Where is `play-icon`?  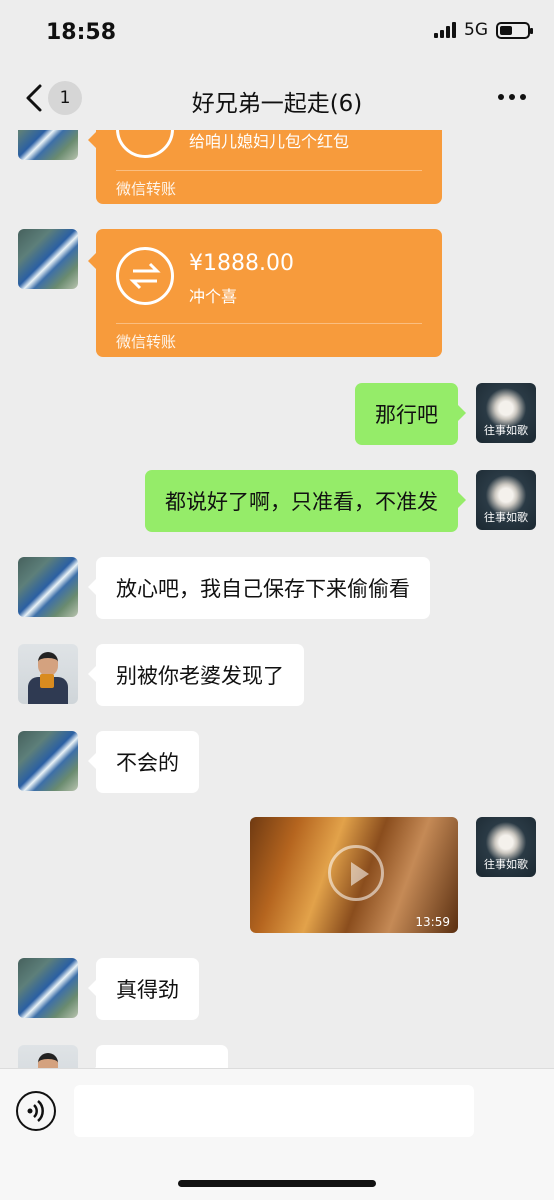 play-icon is located at coordinates (356, 873).